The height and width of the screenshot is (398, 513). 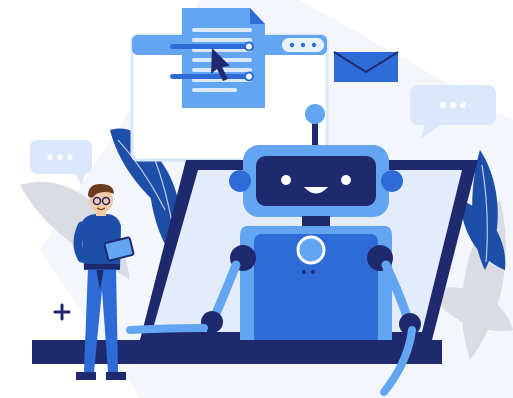 What do you see at coordinates (61, 163) in the screenshot?
I see `chat-bubble-small-icon` at bounding box center [61, 163].